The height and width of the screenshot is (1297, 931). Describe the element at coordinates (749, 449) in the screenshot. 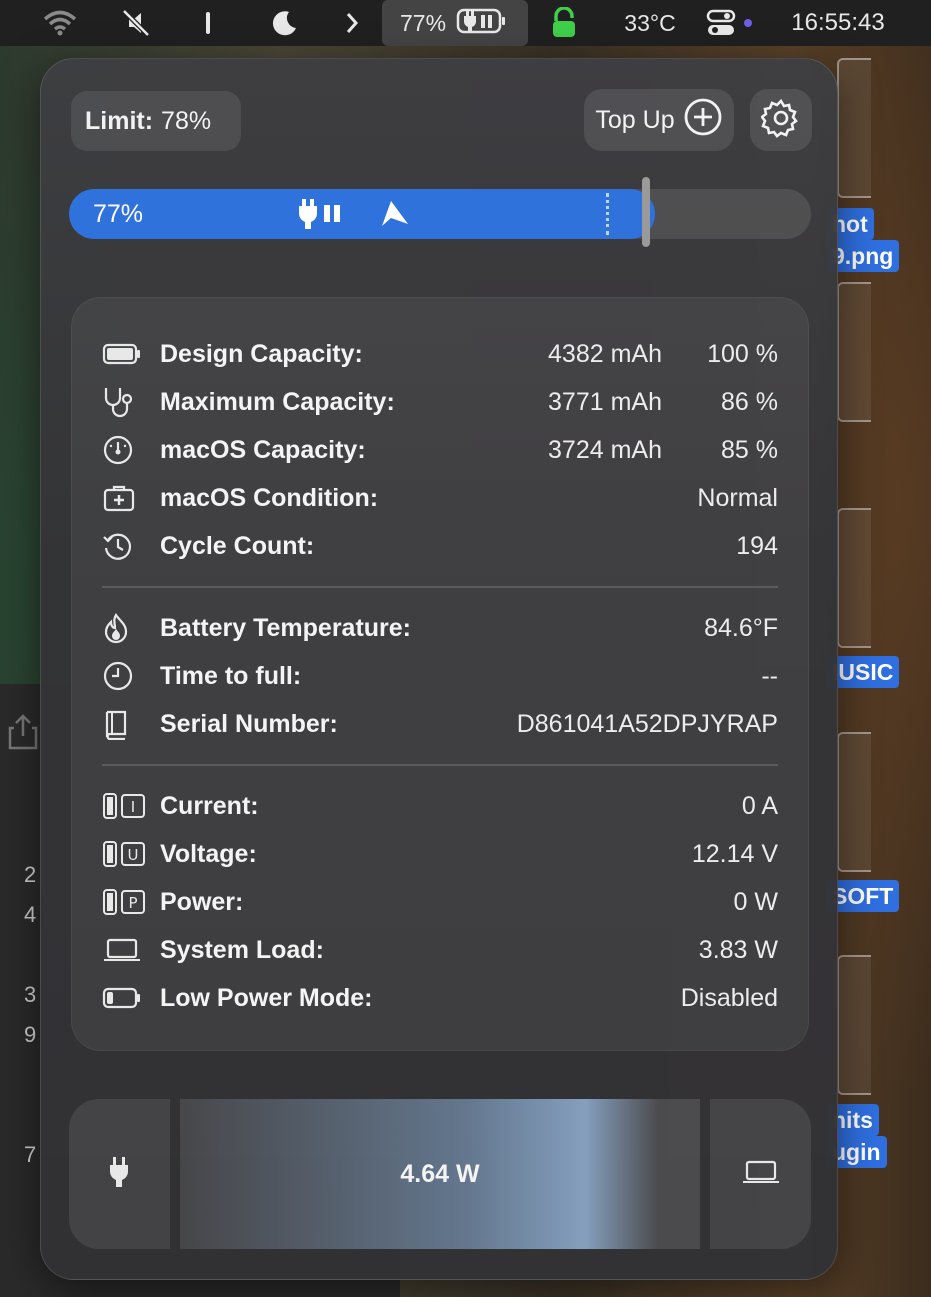

I see `row-percent: 85 %` at that location.